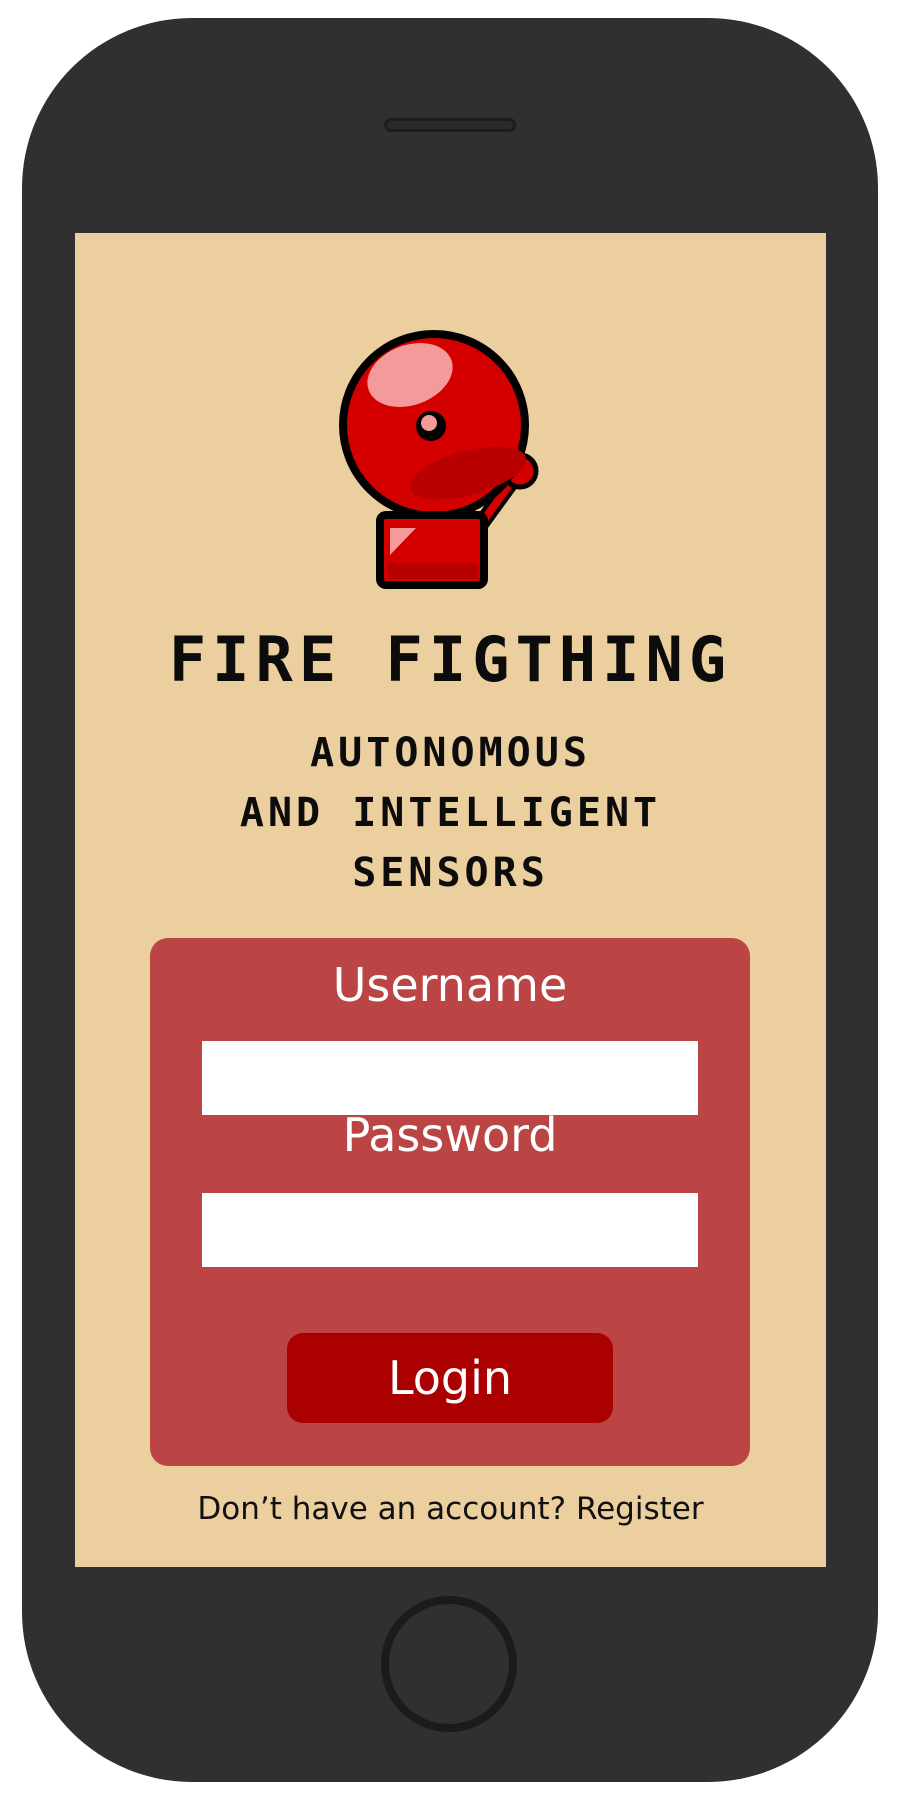  I want to click on username-input, so click(450, 1078).